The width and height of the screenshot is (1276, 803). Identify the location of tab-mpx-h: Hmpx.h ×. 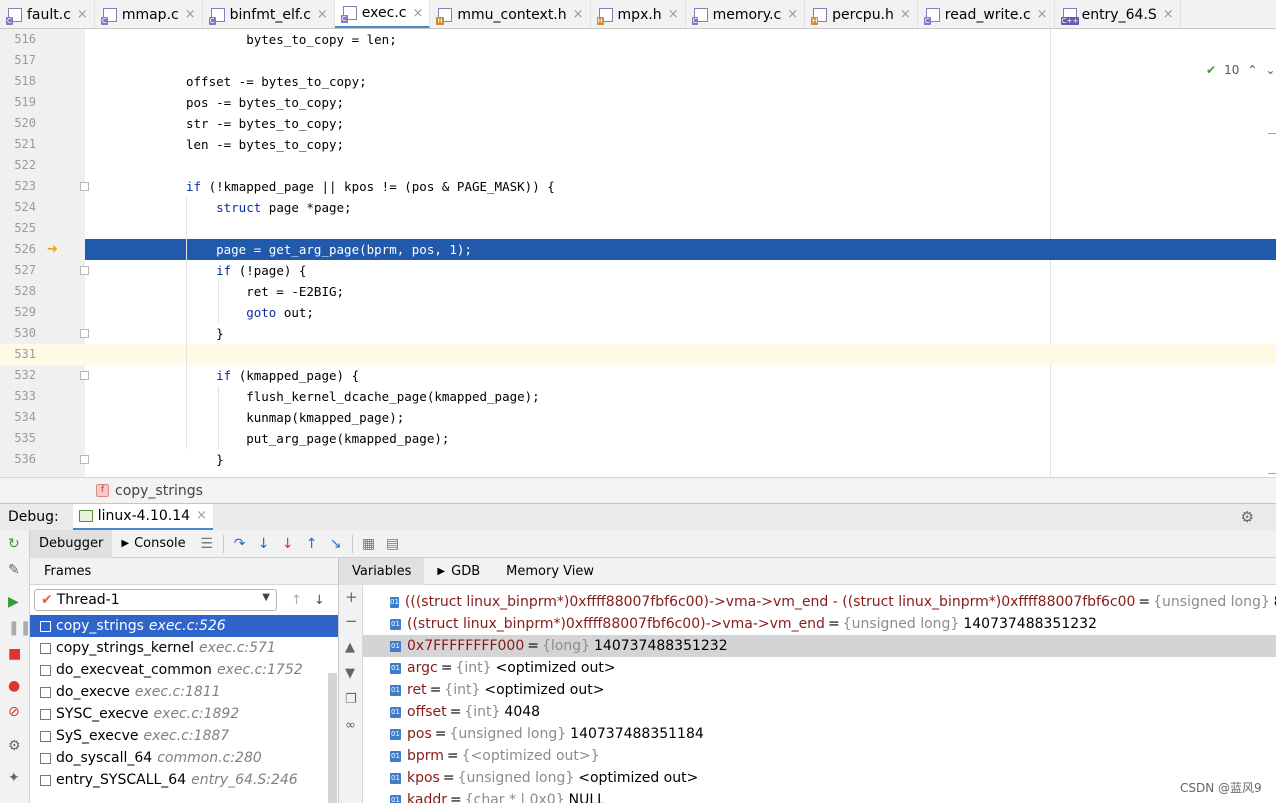
(638, 14).